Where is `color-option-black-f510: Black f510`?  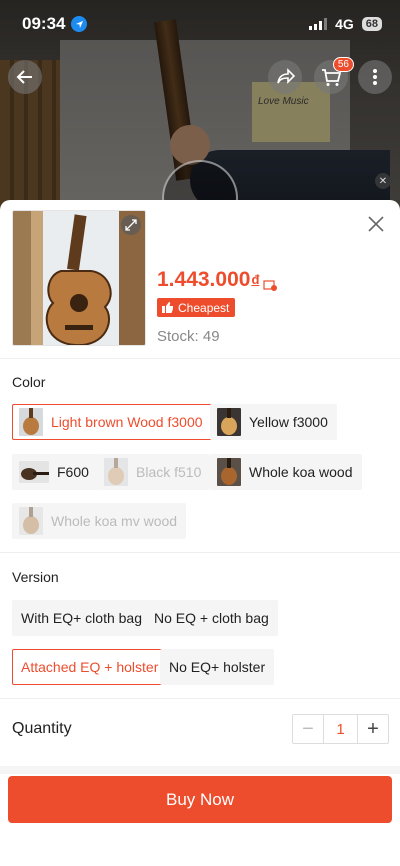 color-option-black-f510: Black f510 is located at coordinates (154, 472).